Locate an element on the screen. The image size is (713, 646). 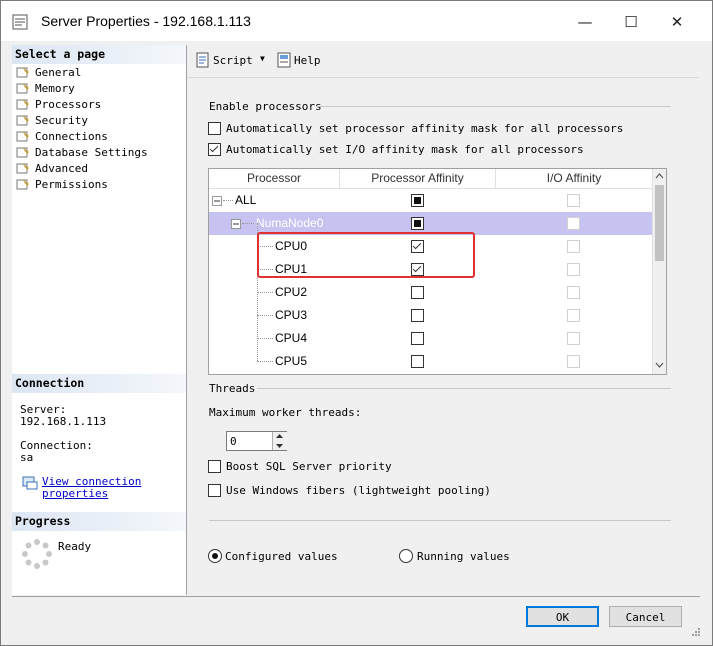
resize-grip-icon is located at coordinates (696, 632).